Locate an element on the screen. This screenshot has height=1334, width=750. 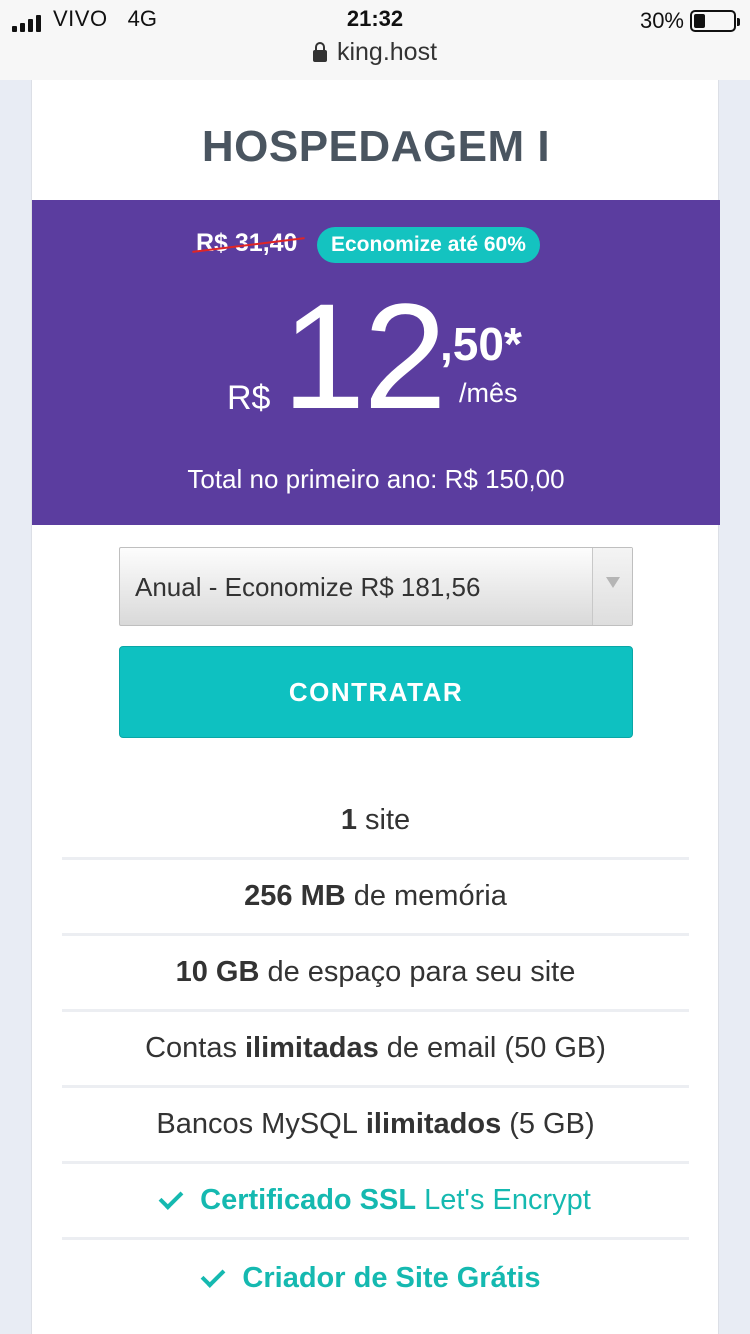
feature-bold: 1 is located at coordinates (348, 820).